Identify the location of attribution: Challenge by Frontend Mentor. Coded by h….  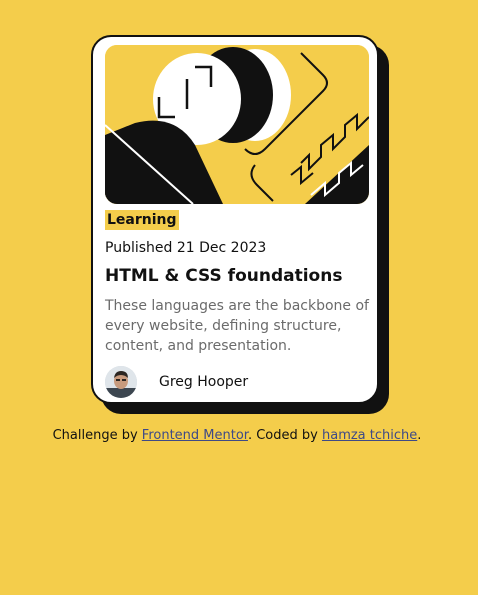
(237, 435).